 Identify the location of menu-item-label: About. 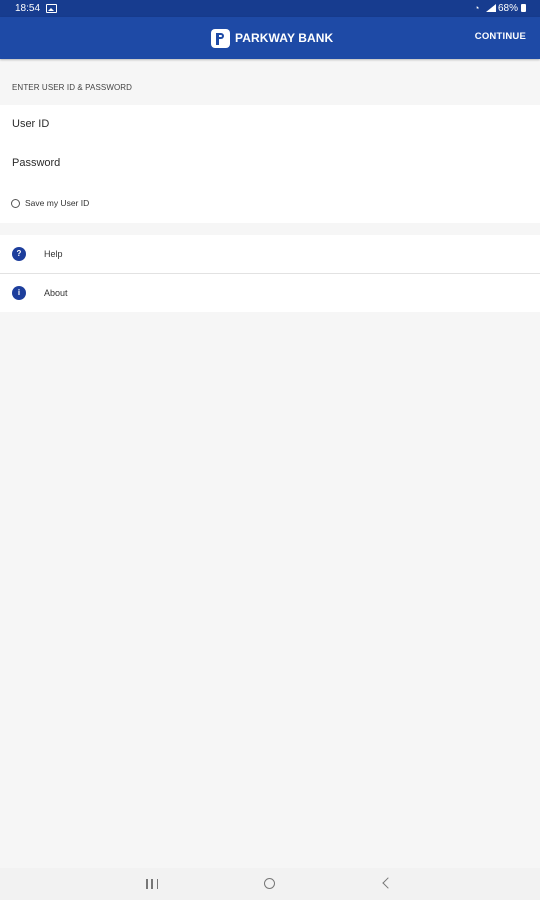
(56, 293).